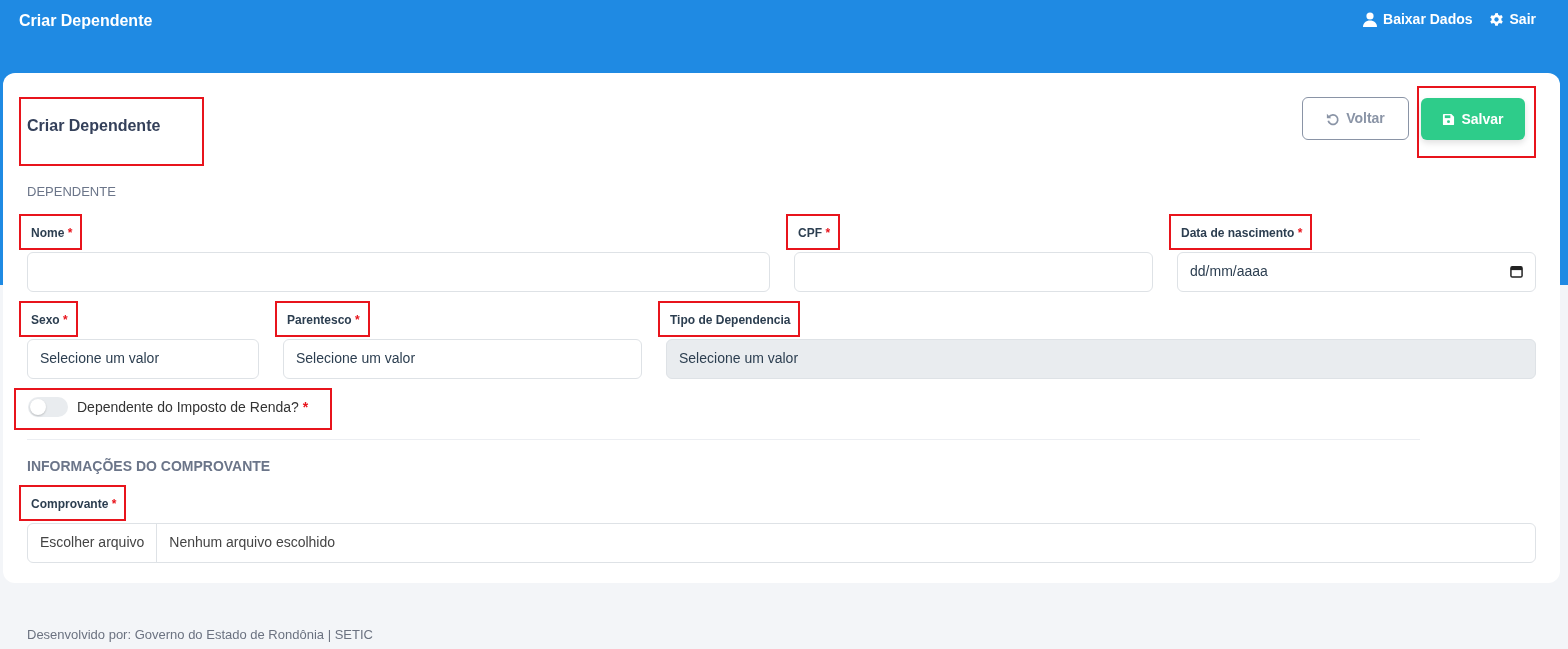  Describe the element at coordinates (74, 503) in the screenshot. I see `field-label: Comprovante *` at that location.